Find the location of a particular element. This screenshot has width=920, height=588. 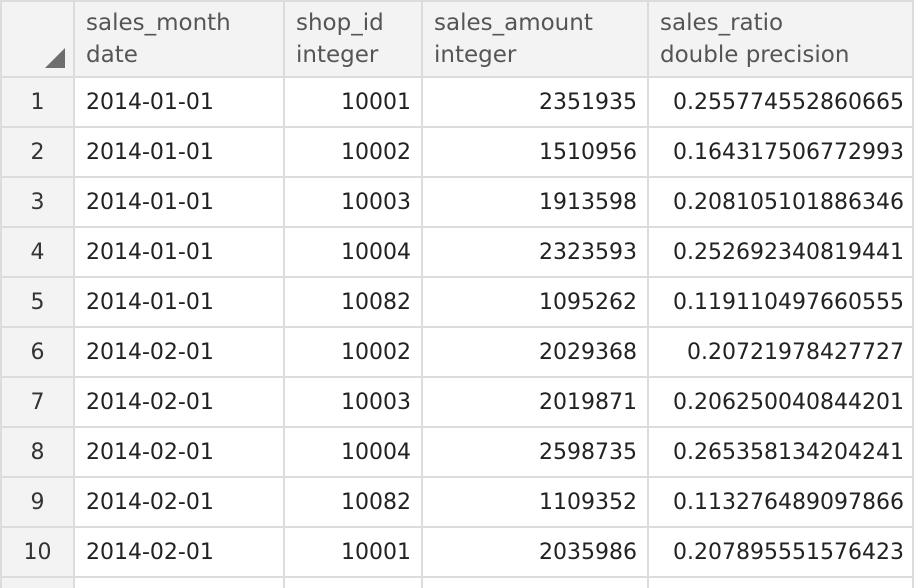

column-type: double precision is located at coordinates (755, 55).